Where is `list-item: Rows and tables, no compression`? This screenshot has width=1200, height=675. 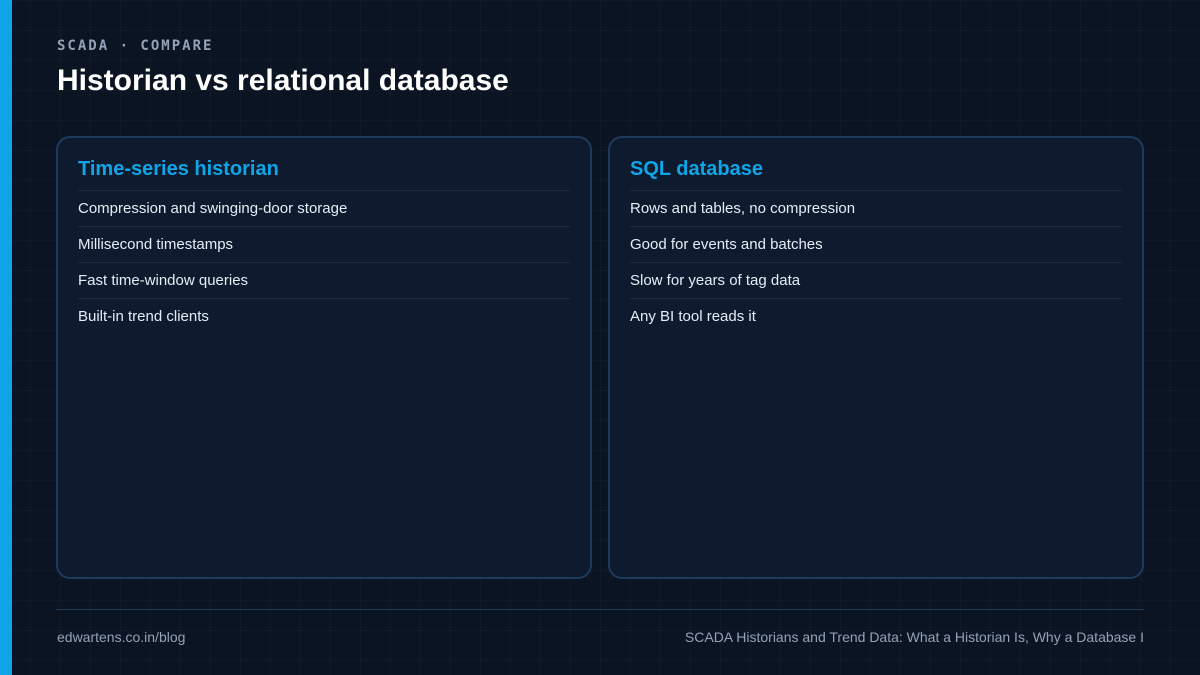
list-item: Rows and tables, no compression is located at coordinates (876, 208).